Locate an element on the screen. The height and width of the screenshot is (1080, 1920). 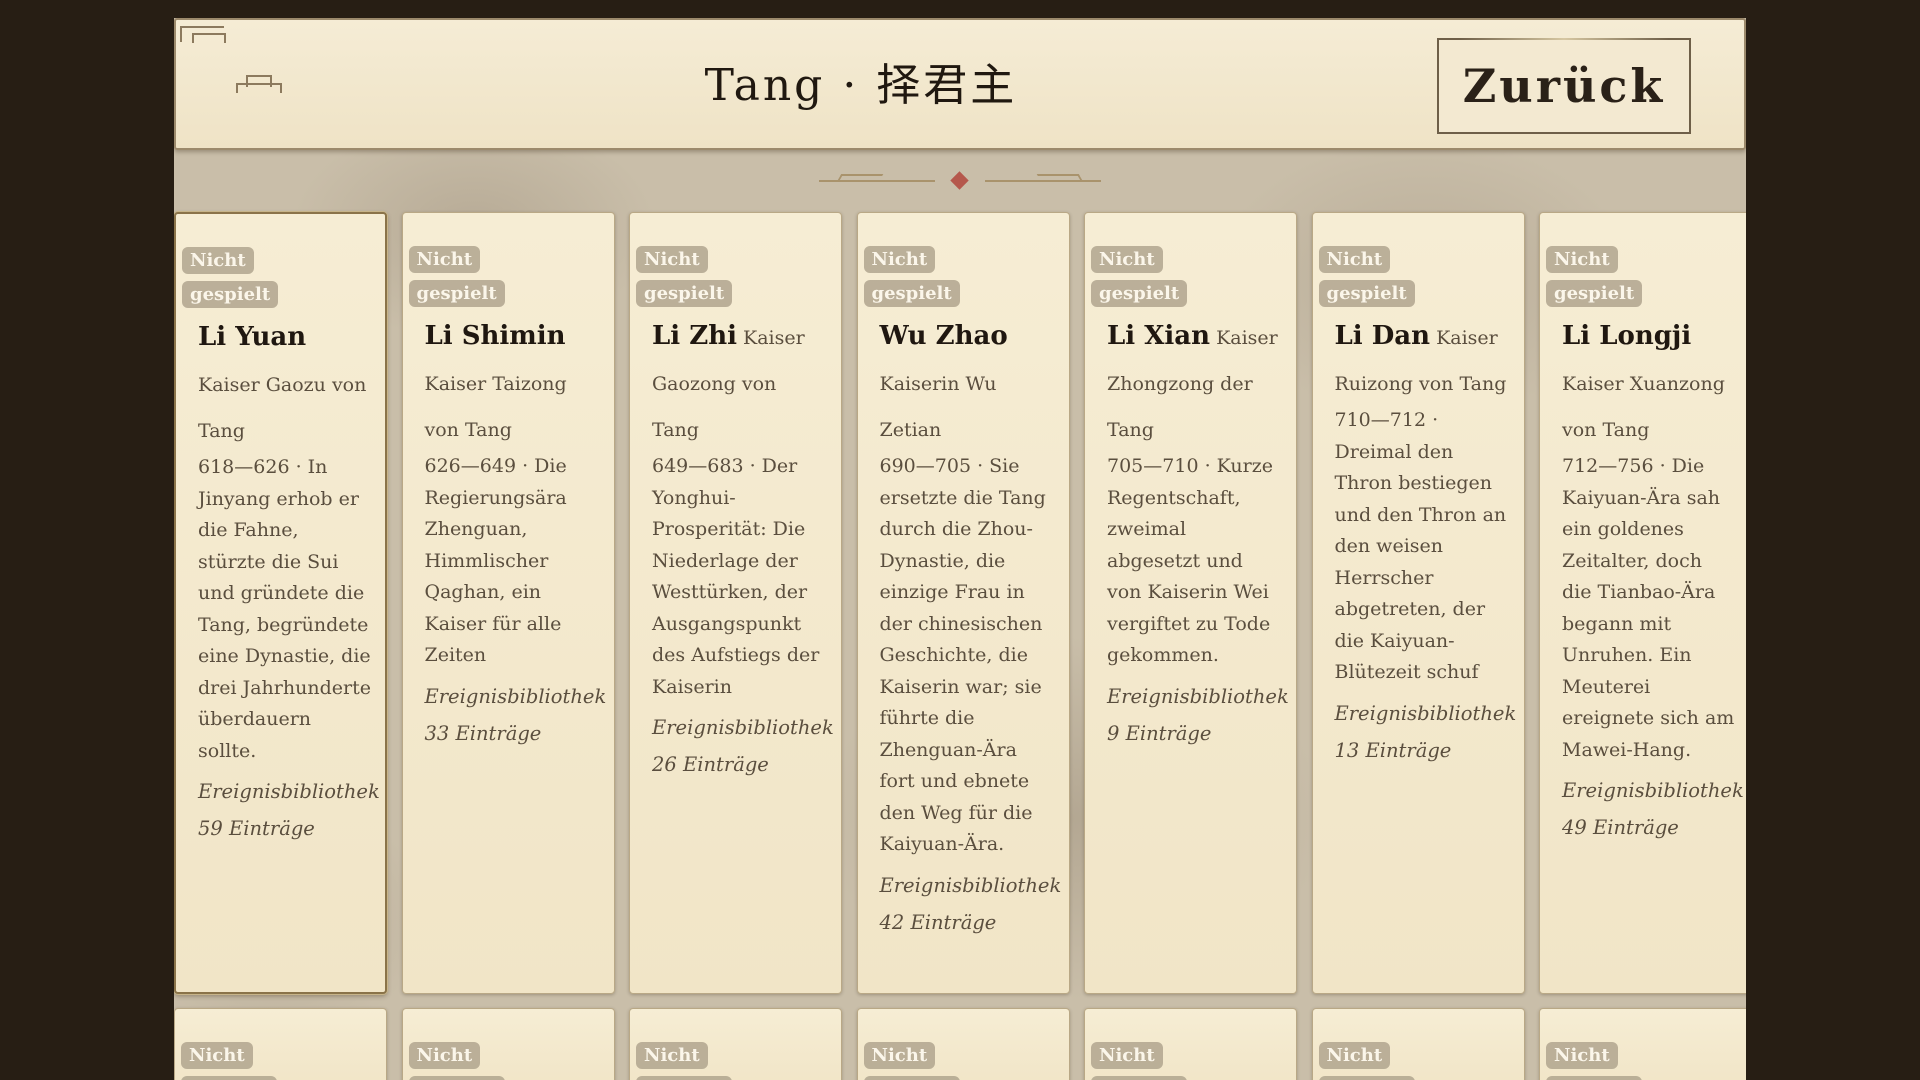
emperor-name: Wu Zhao is located at coordinates (943, 336).